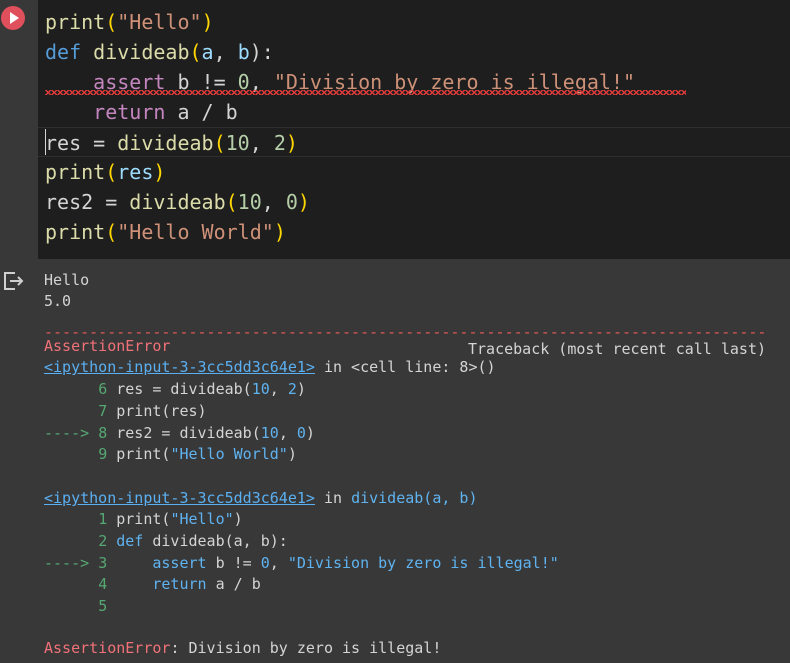 The image size is (790, 663). Describe the element at coordinates (177, 202) in the screenshot. I see `code-line: res2 = divideab(10, 0)` at that location.